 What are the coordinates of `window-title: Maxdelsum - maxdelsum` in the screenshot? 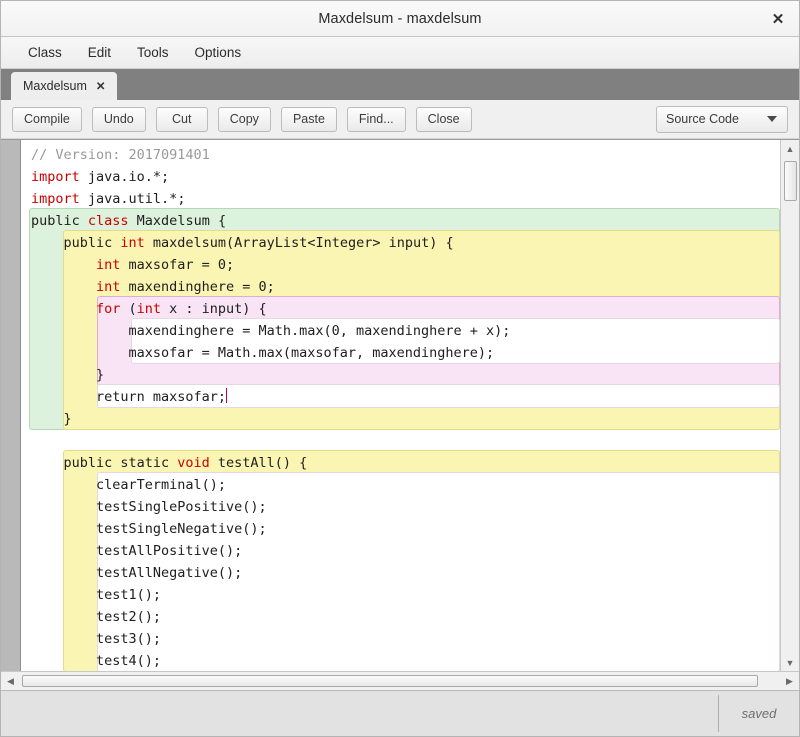 It's located at (400, 18).